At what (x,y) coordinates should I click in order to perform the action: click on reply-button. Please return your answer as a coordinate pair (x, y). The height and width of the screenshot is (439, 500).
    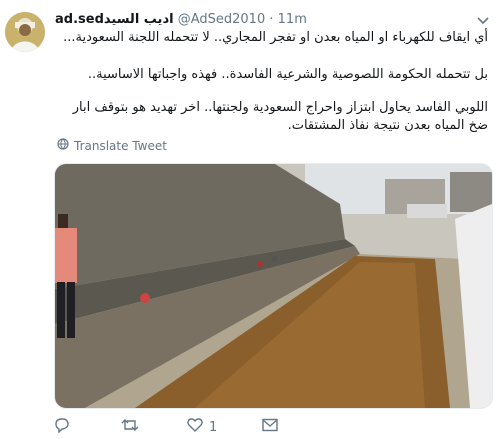
    Looking at the image, I should click on (65, 427).